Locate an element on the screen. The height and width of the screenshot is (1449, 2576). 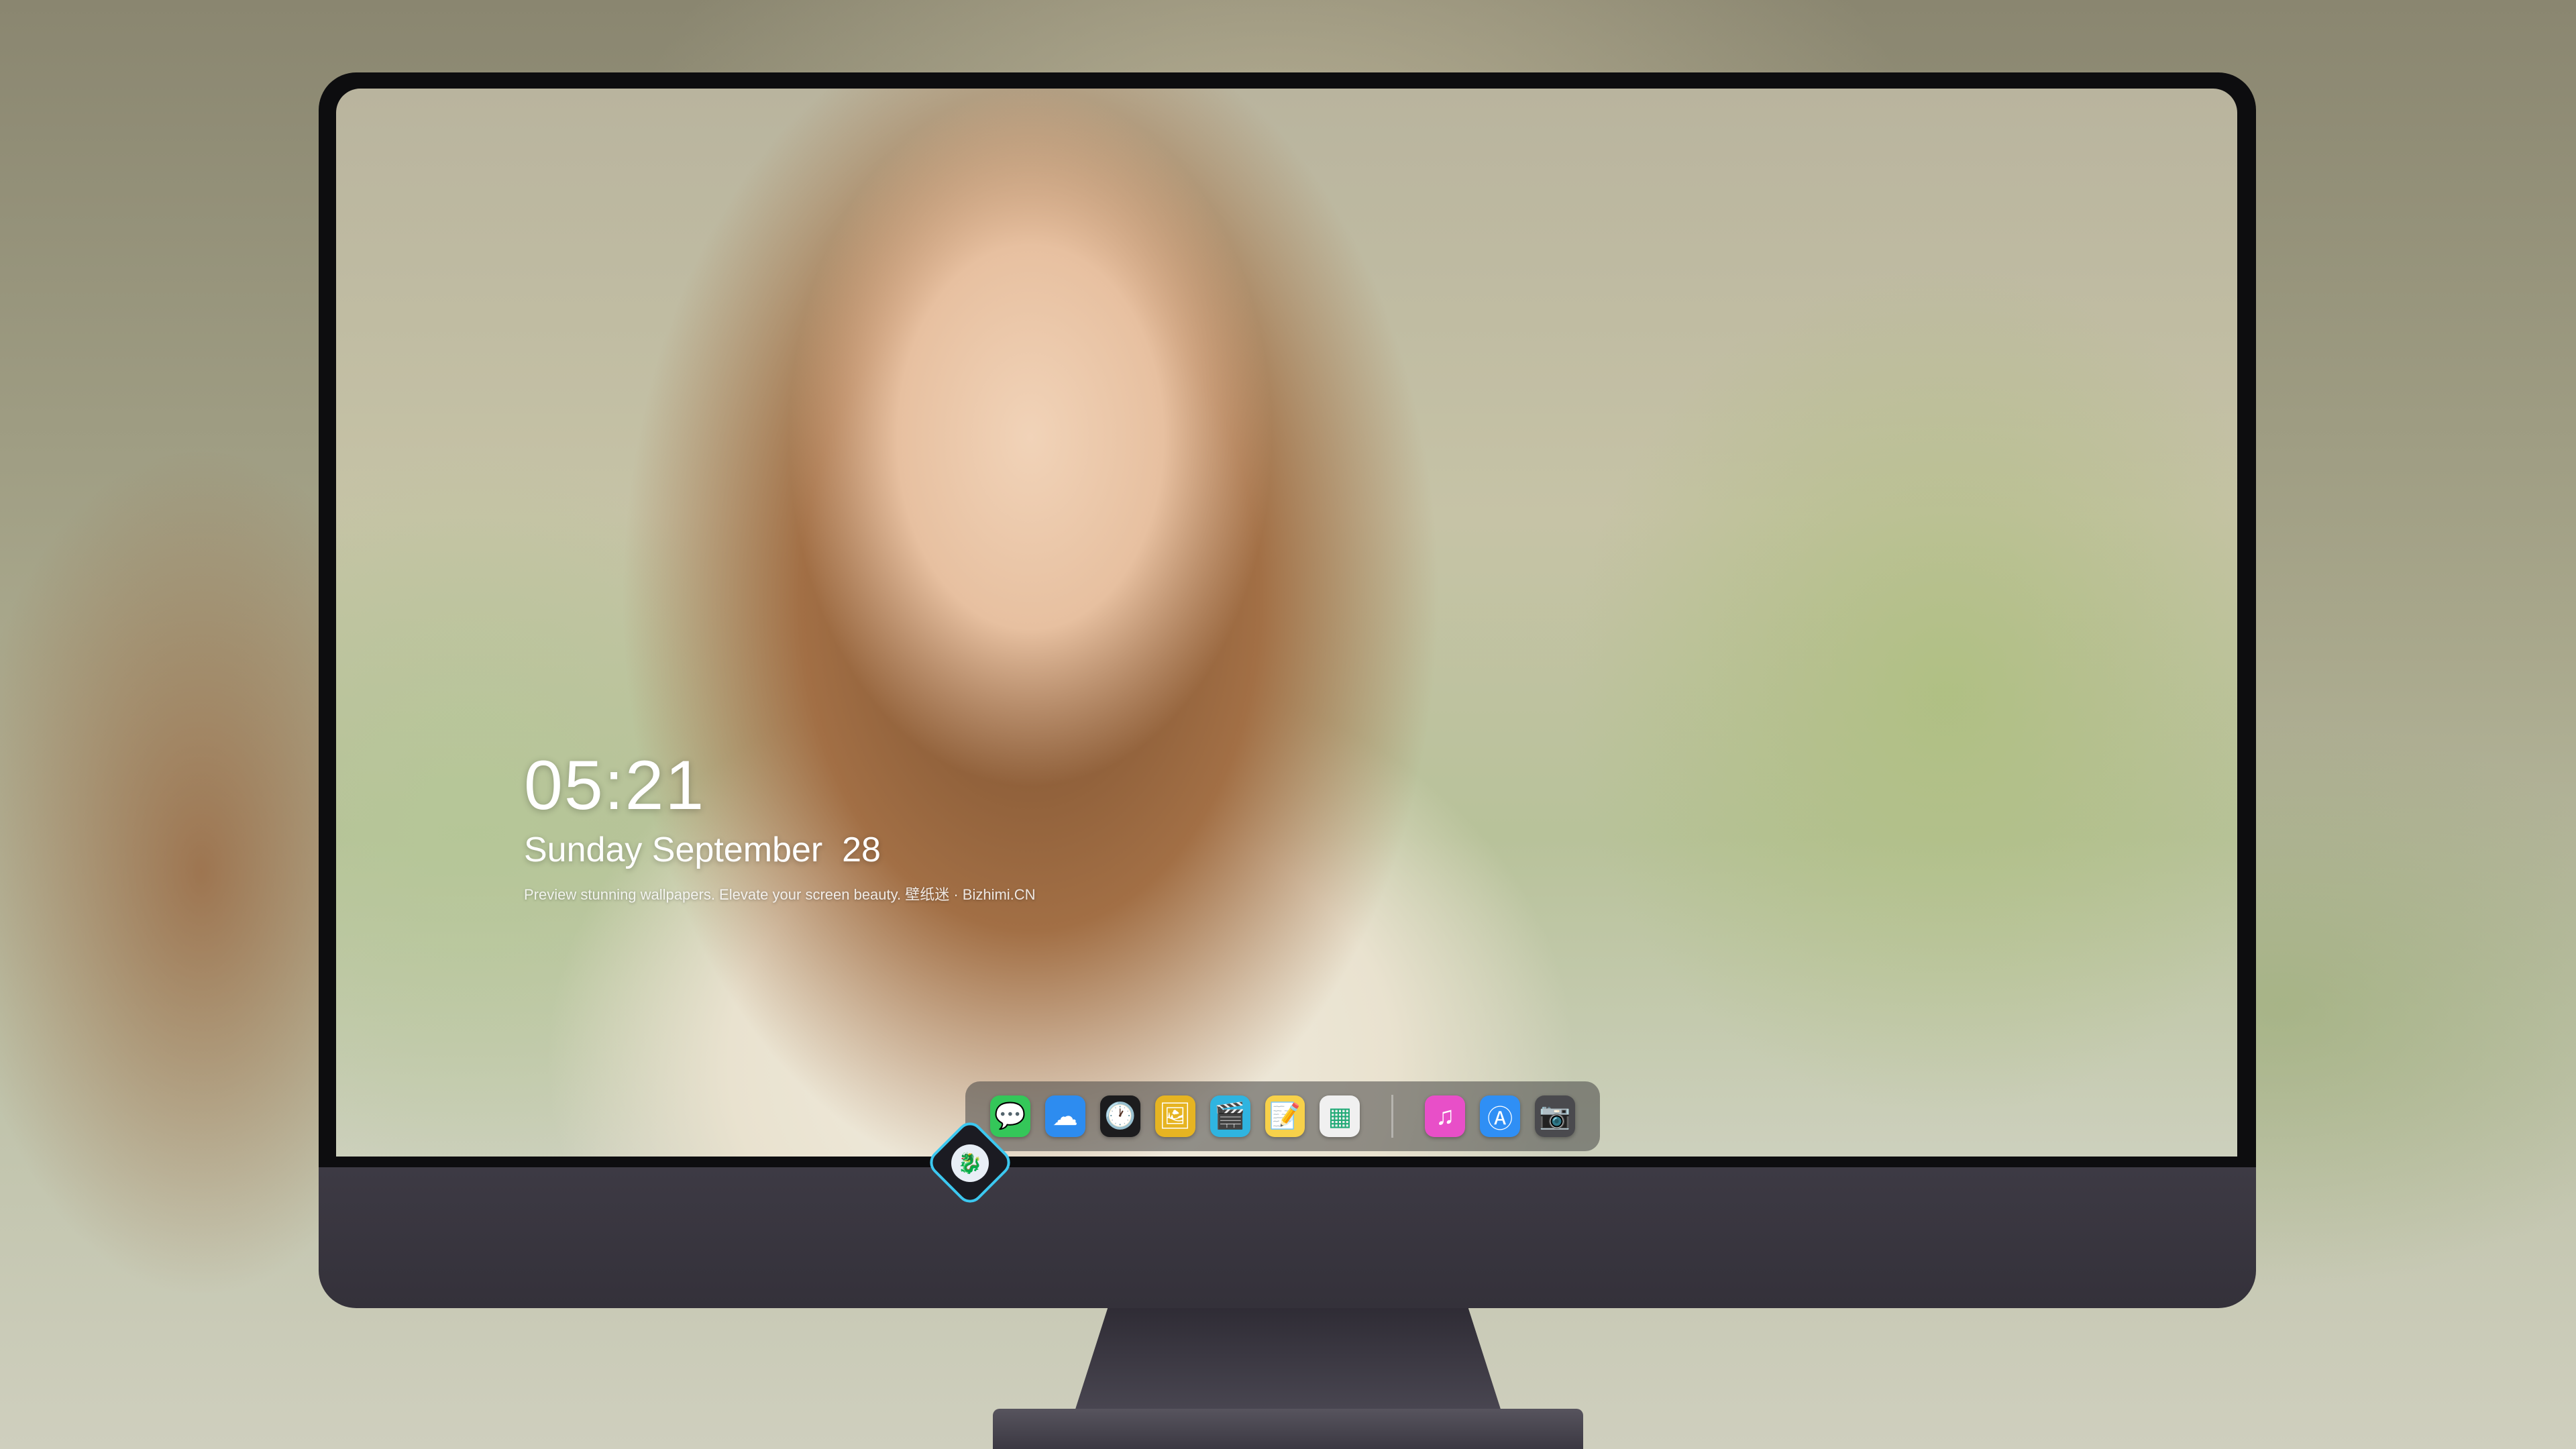
monitor-chin is located at coordinates (1287, 1237).